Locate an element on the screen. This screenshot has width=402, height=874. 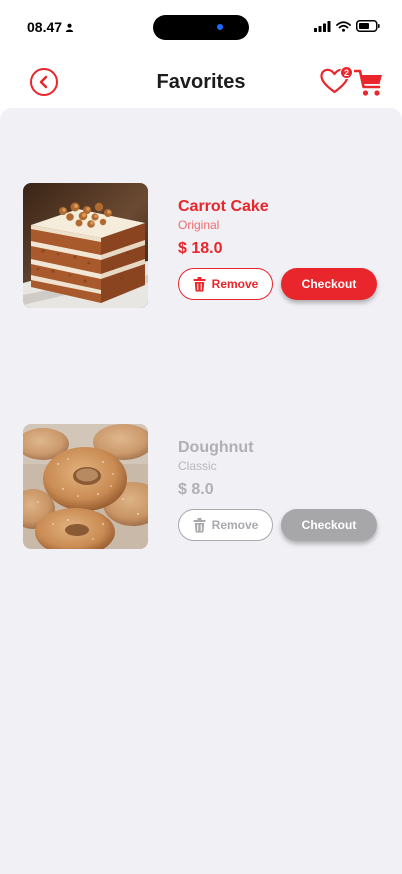
doughnut-image is located at coordinates (85, 486).